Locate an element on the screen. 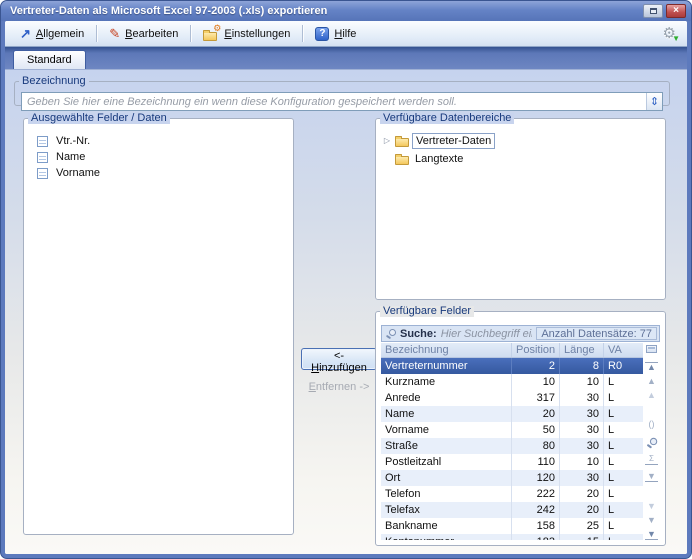 The image size is (692, 559). group-caption: Bezeichnung is located at coordinates (54, 81).